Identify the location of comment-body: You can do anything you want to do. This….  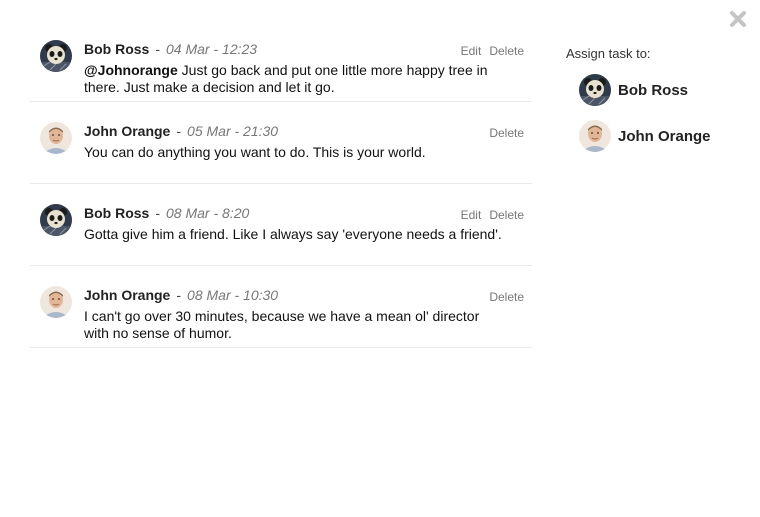
(255, 152).